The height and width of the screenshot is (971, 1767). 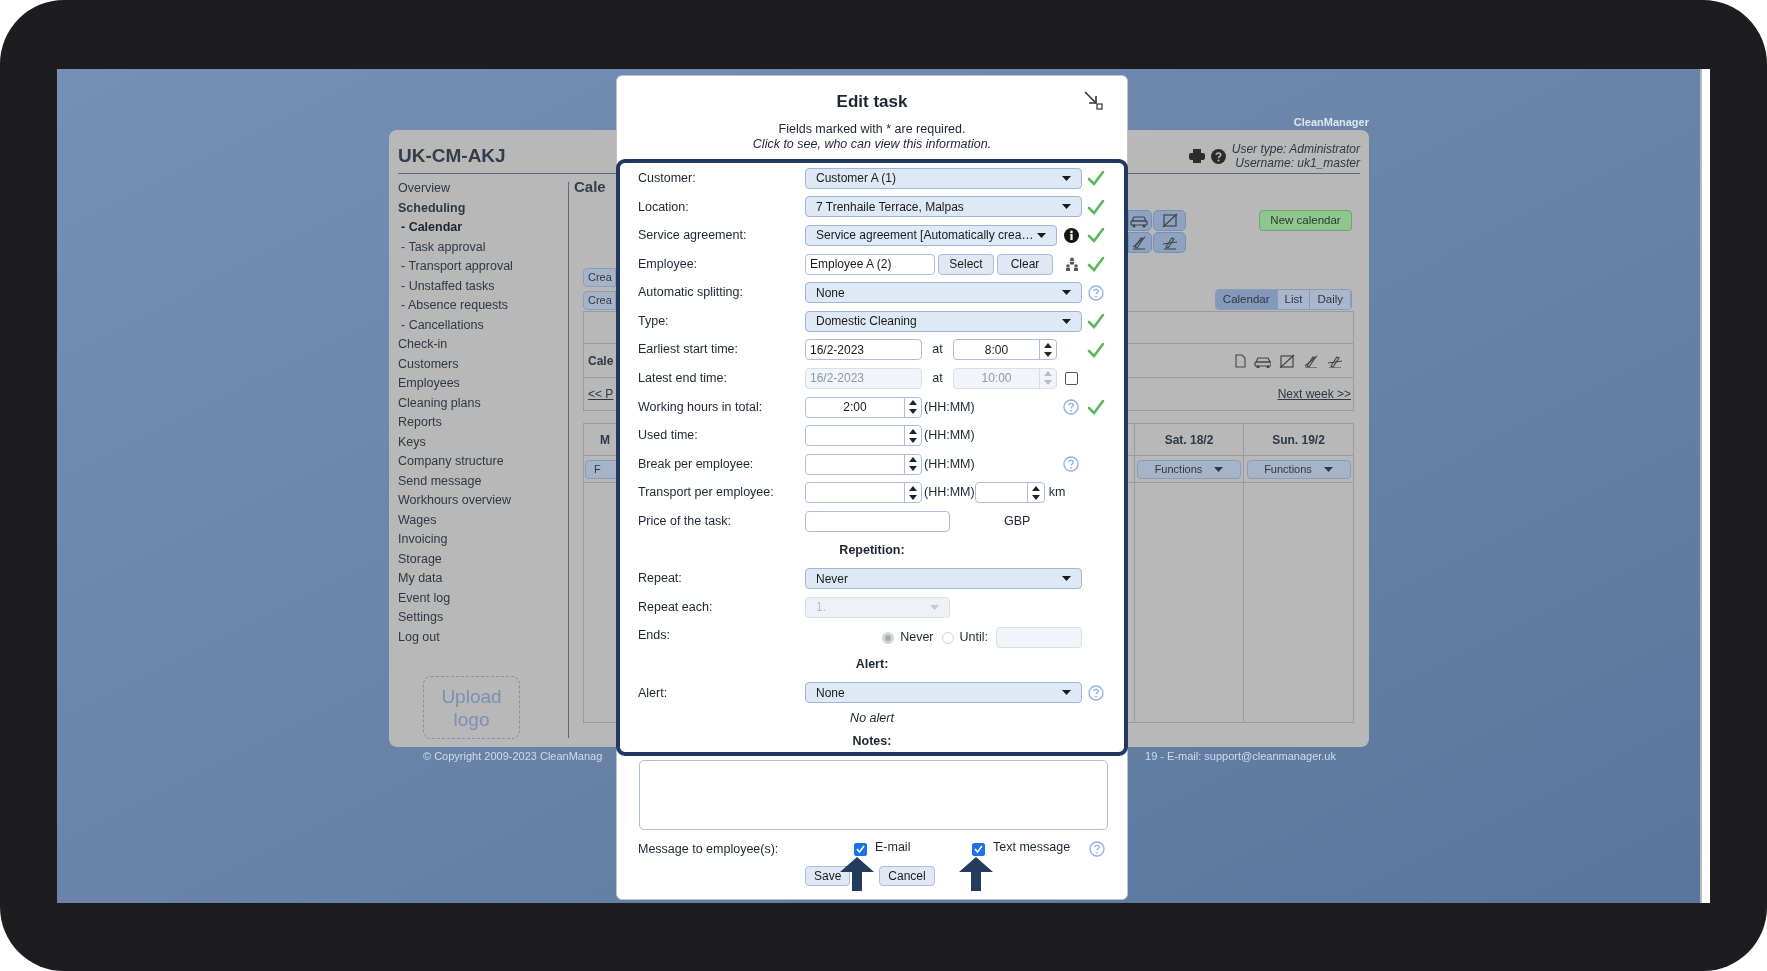 What do you see at coordinates (691, 293) in the screenshot?
I see `field-label: Automatic splitting:` at bounding box center [691, 293].